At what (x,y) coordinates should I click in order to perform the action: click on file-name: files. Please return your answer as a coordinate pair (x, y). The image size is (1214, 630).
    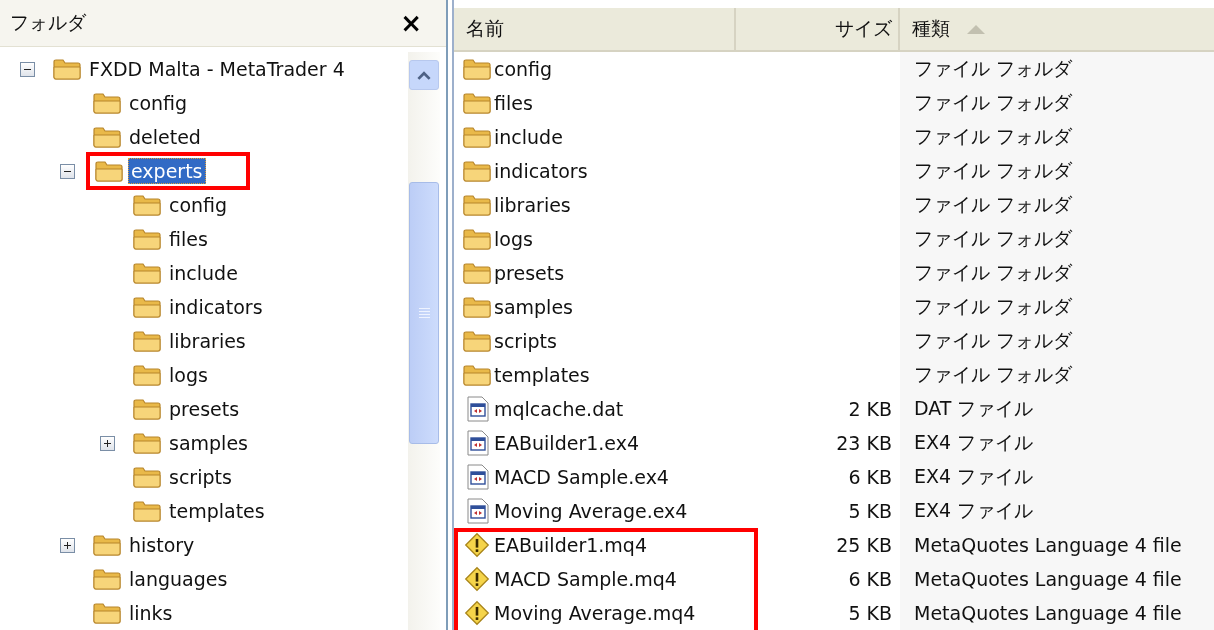
    Looking at the image, I should click on (513, 103).